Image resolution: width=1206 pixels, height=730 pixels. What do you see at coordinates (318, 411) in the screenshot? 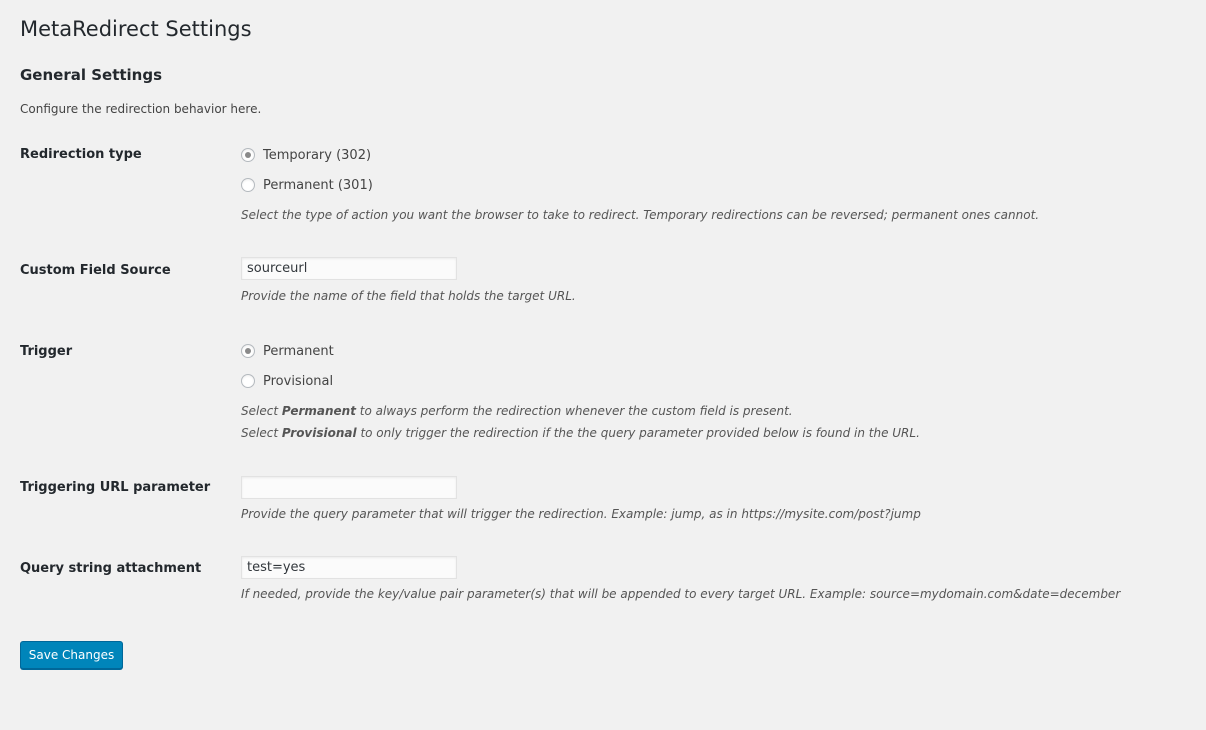
I see `desc-emphasis: Permanent` at bounding box center [318, 411].